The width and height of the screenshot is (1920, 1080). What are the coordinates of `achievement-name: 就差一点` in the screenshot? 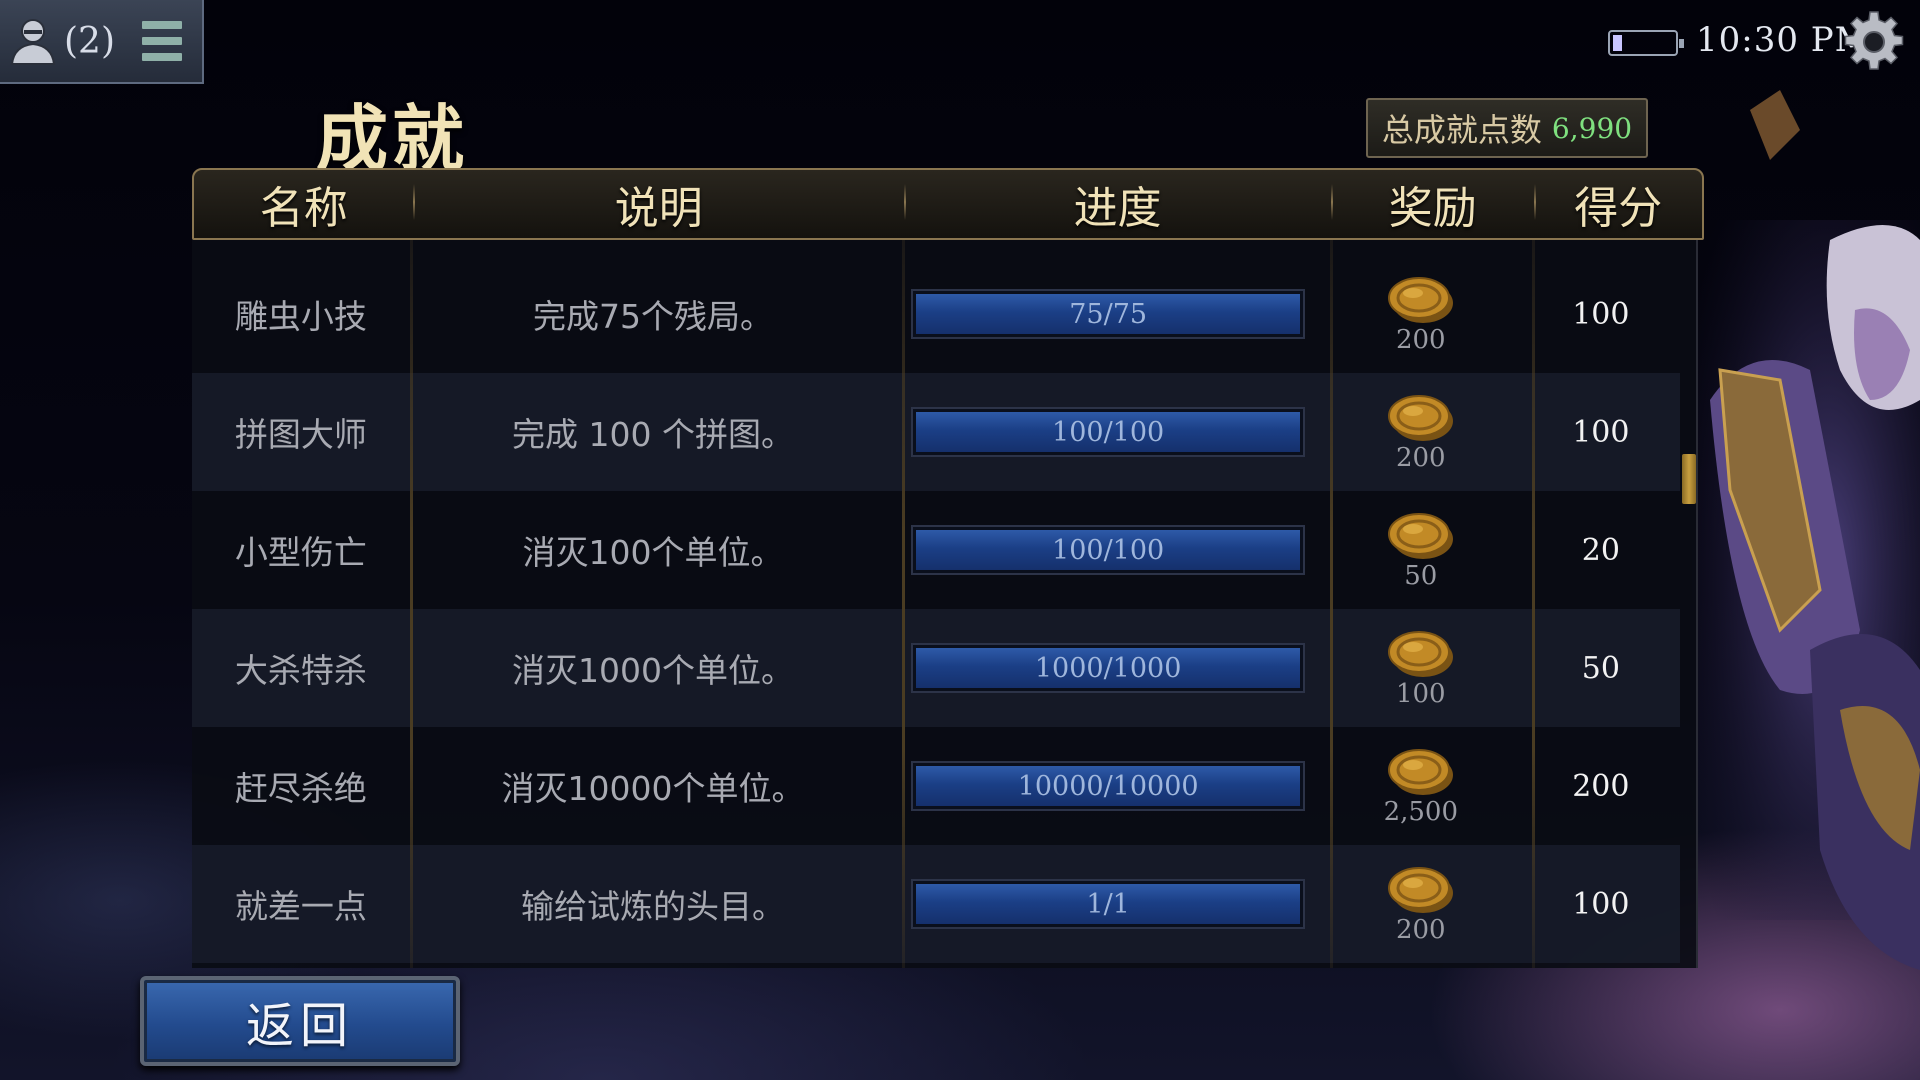 It's located at (300, 906).